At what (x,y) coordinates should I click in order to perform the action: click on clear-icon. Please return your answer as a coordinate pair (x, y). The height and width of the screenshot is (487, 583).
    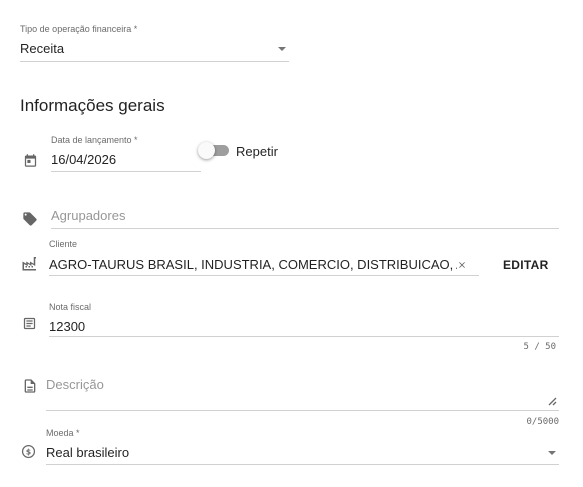
    Looking at the image, I should click on (462, 265).